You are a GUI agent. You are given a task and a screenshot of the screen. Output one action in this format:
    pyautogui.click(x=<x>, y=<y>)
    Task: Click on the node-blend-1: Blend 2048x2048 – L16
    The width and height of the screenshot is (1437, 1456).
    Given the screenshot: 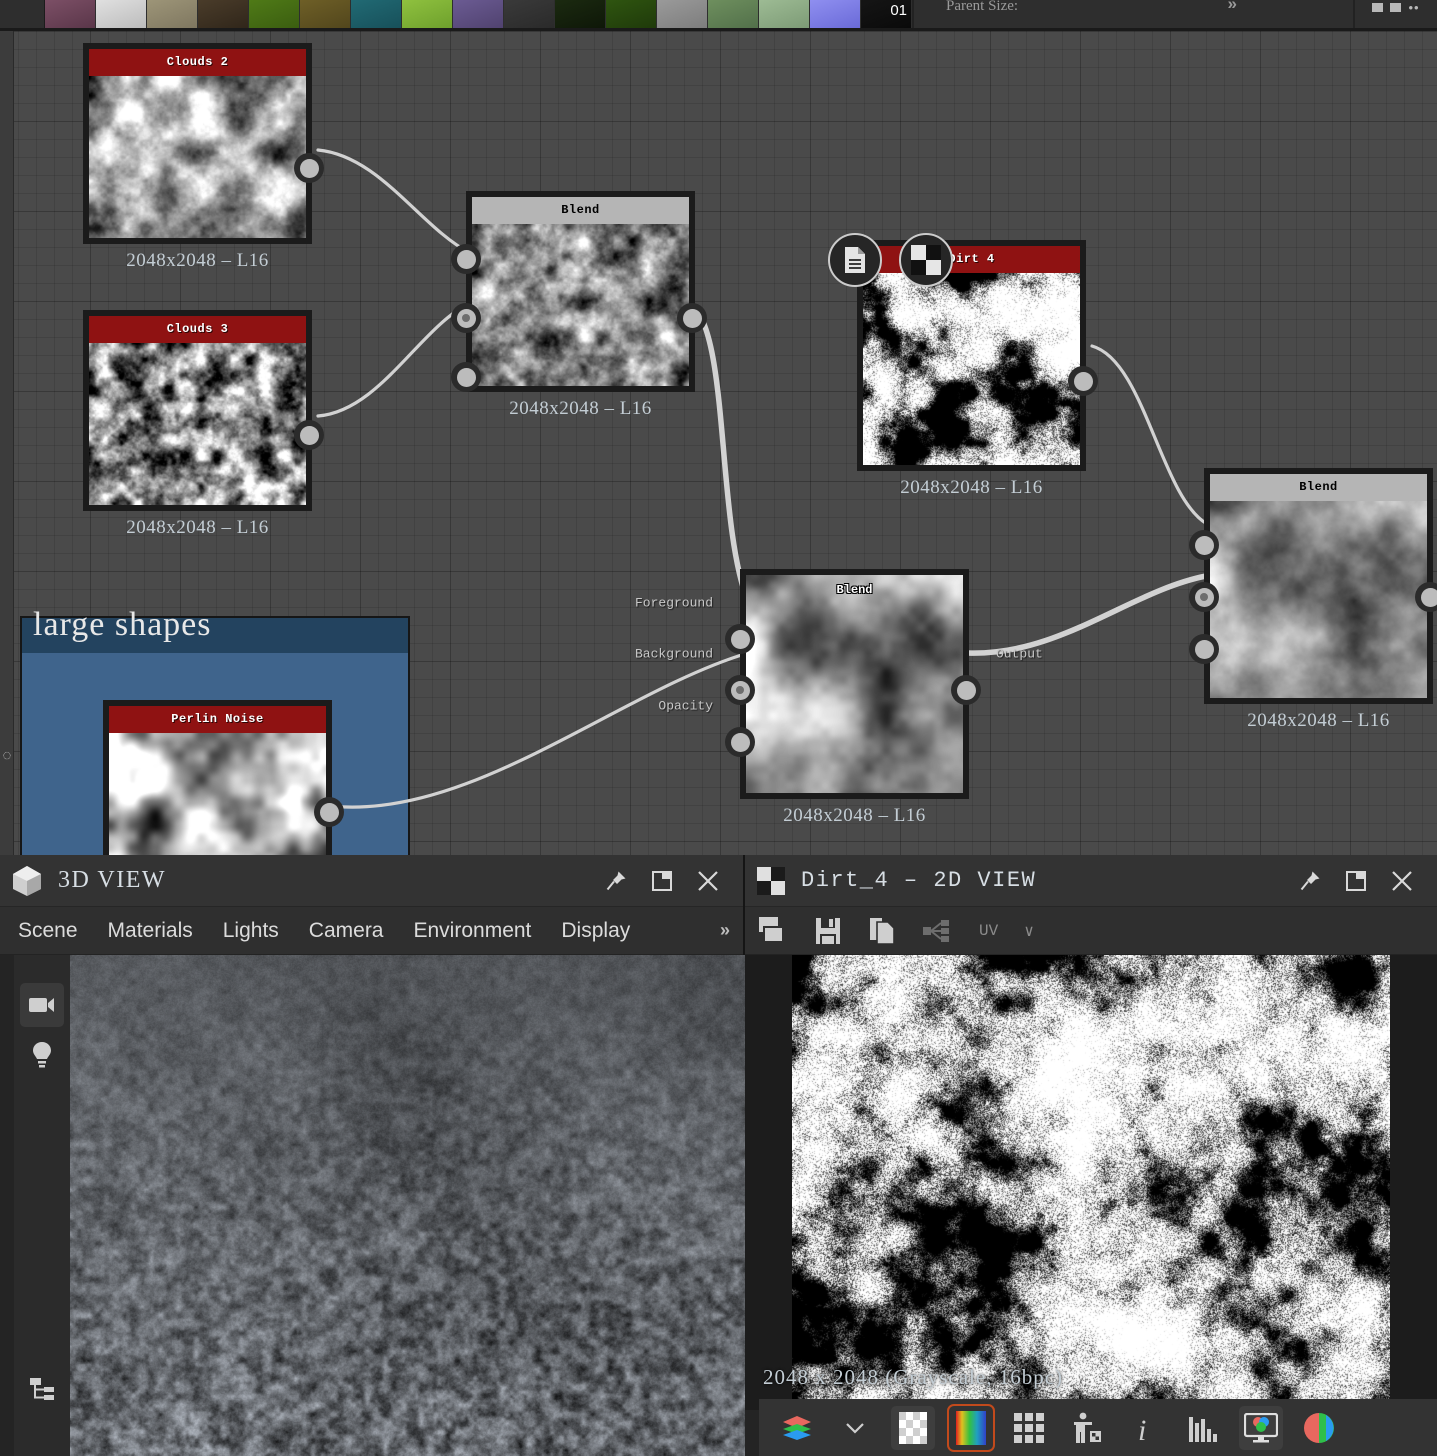 What is the action you would take?
    pyautogui.click(x=579, y=305)
    